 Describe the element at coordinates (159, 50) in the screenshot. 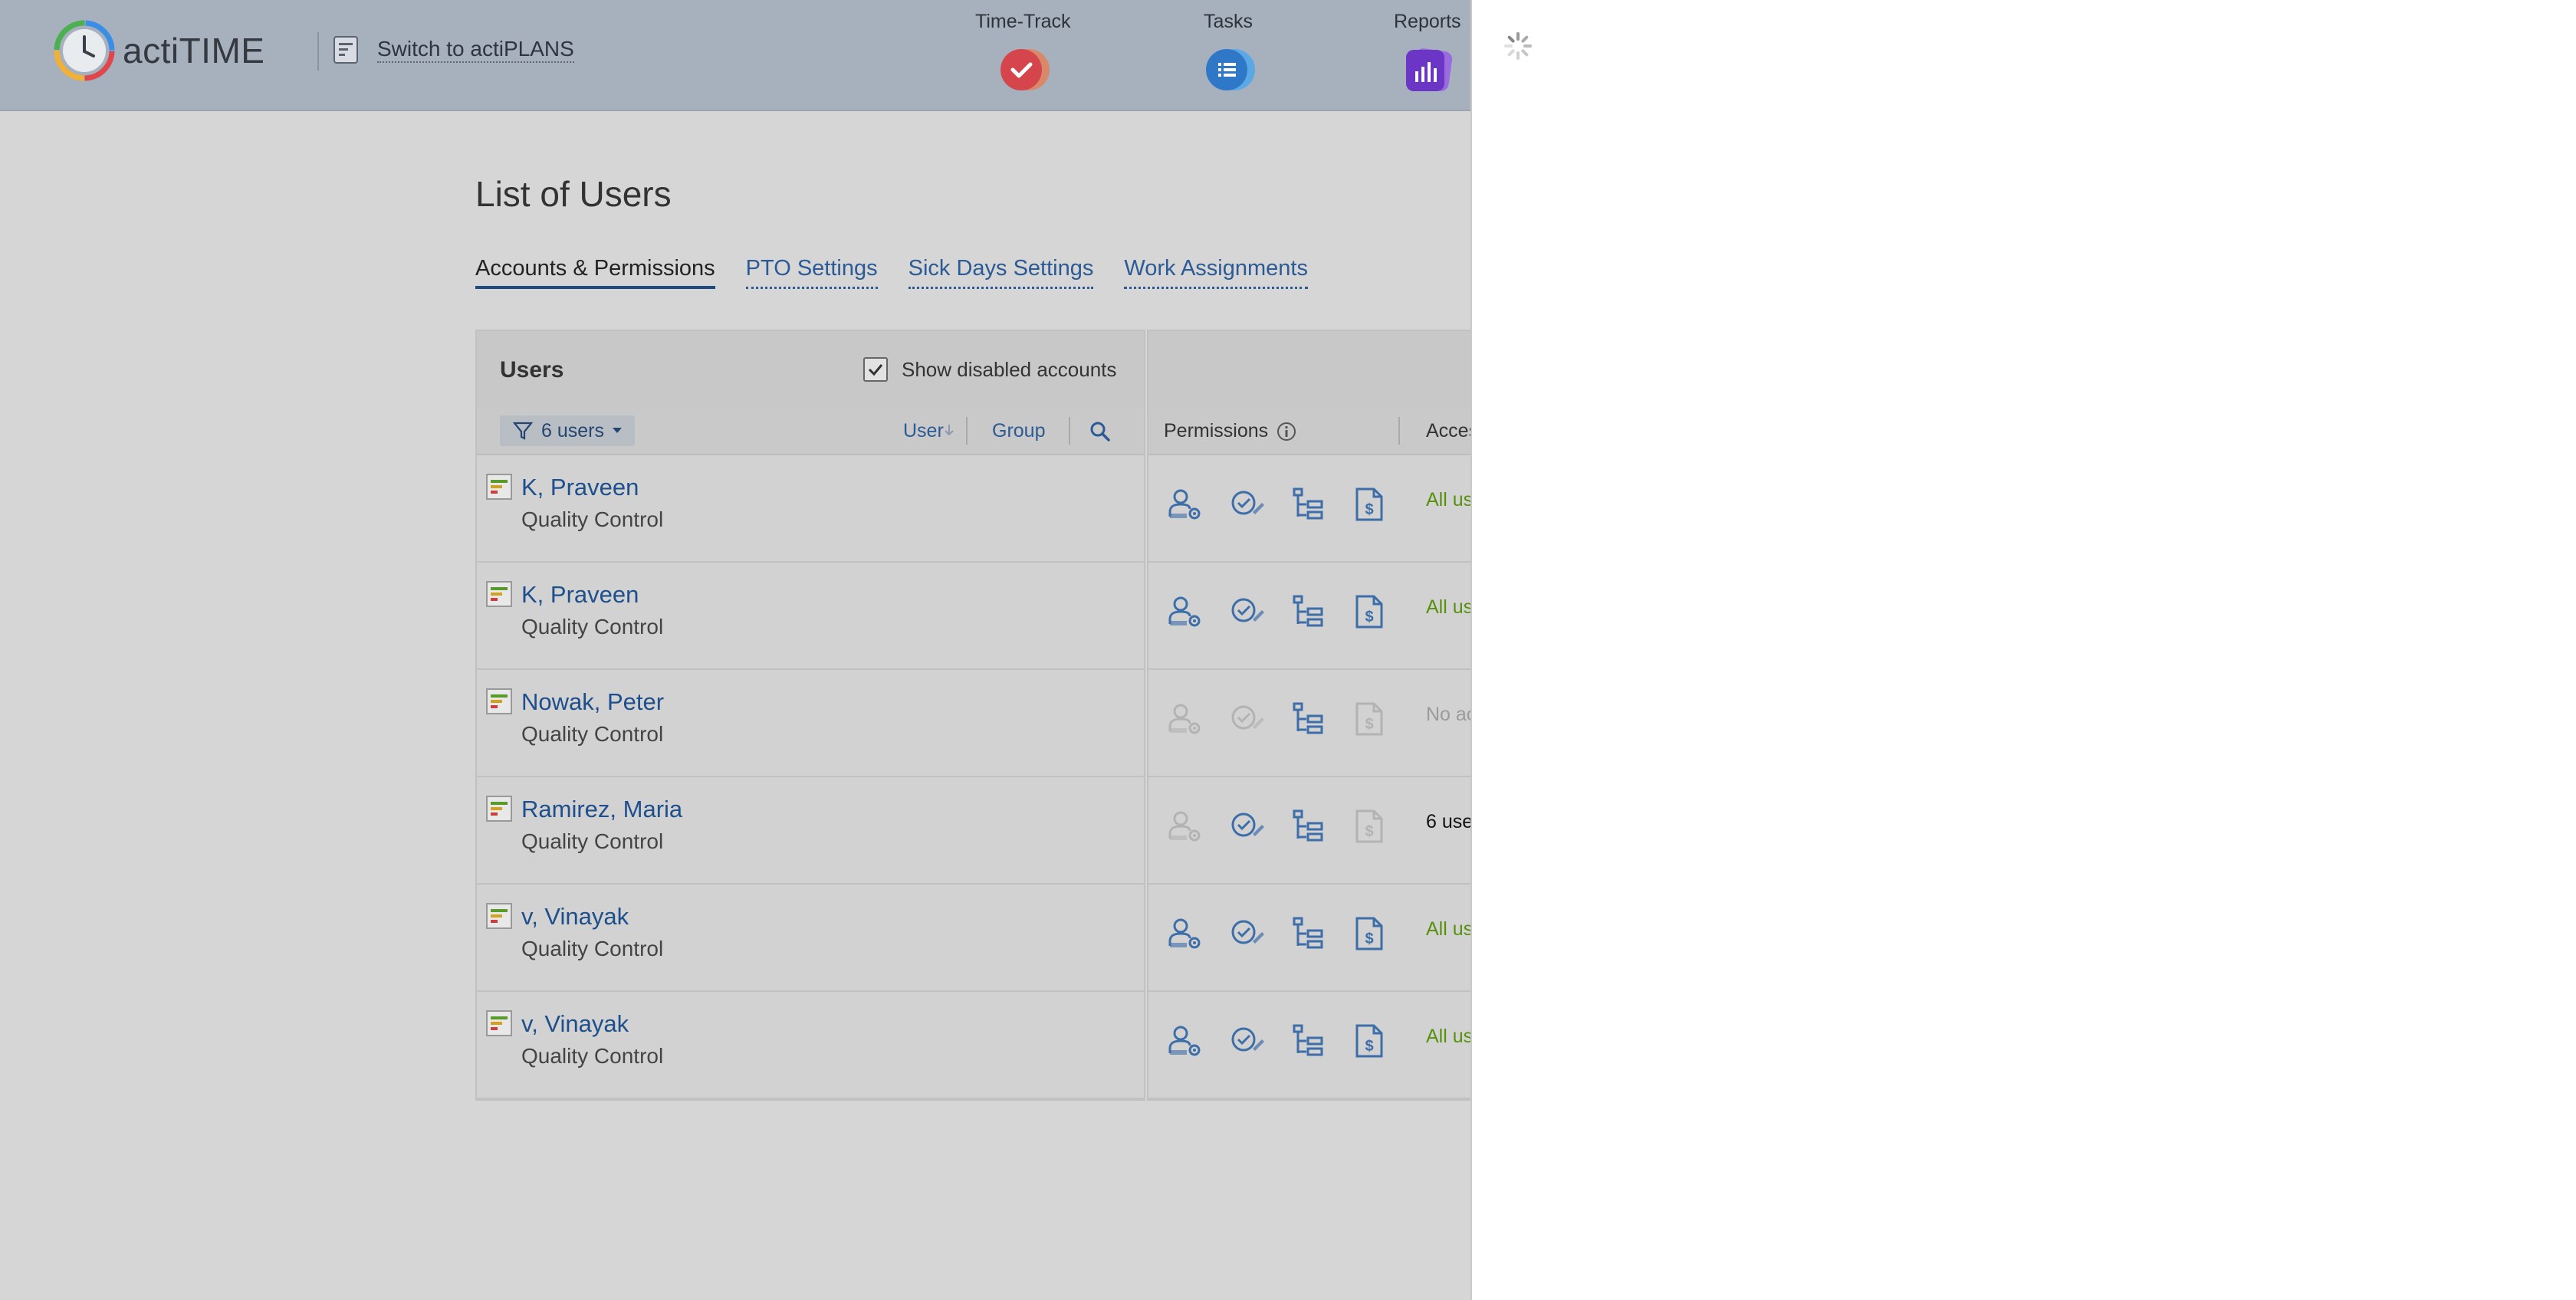

I see `actitime-logo: actiTIME` at that location.